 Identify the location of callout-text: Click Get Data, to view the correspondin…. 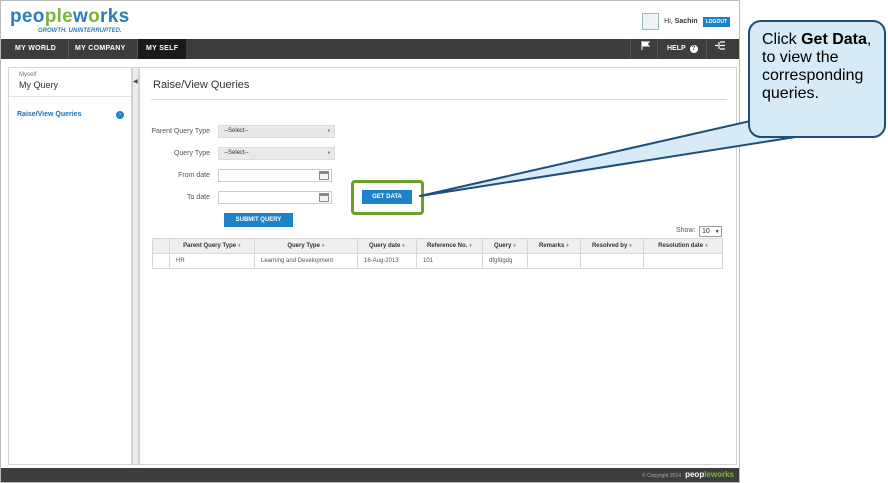
(817, 66).